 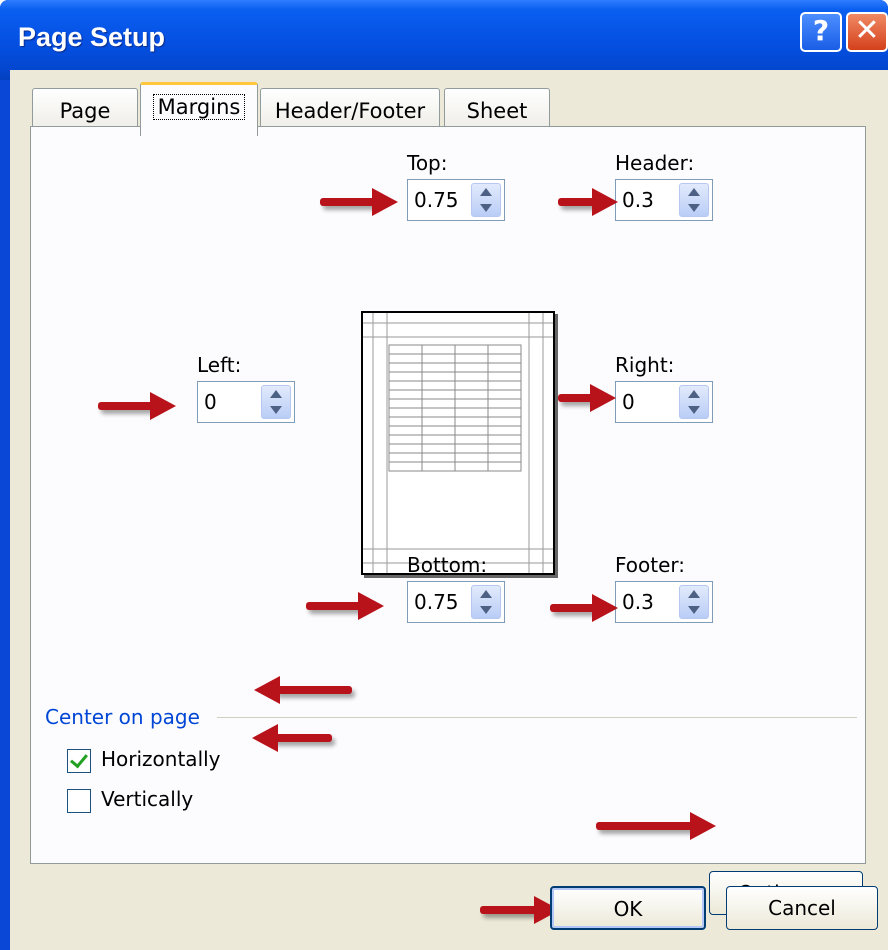 What do you see at coordinates (638, 200) in the screenshot?
I see `header-margin-value: 0.3` at bounding box center [638, 200].